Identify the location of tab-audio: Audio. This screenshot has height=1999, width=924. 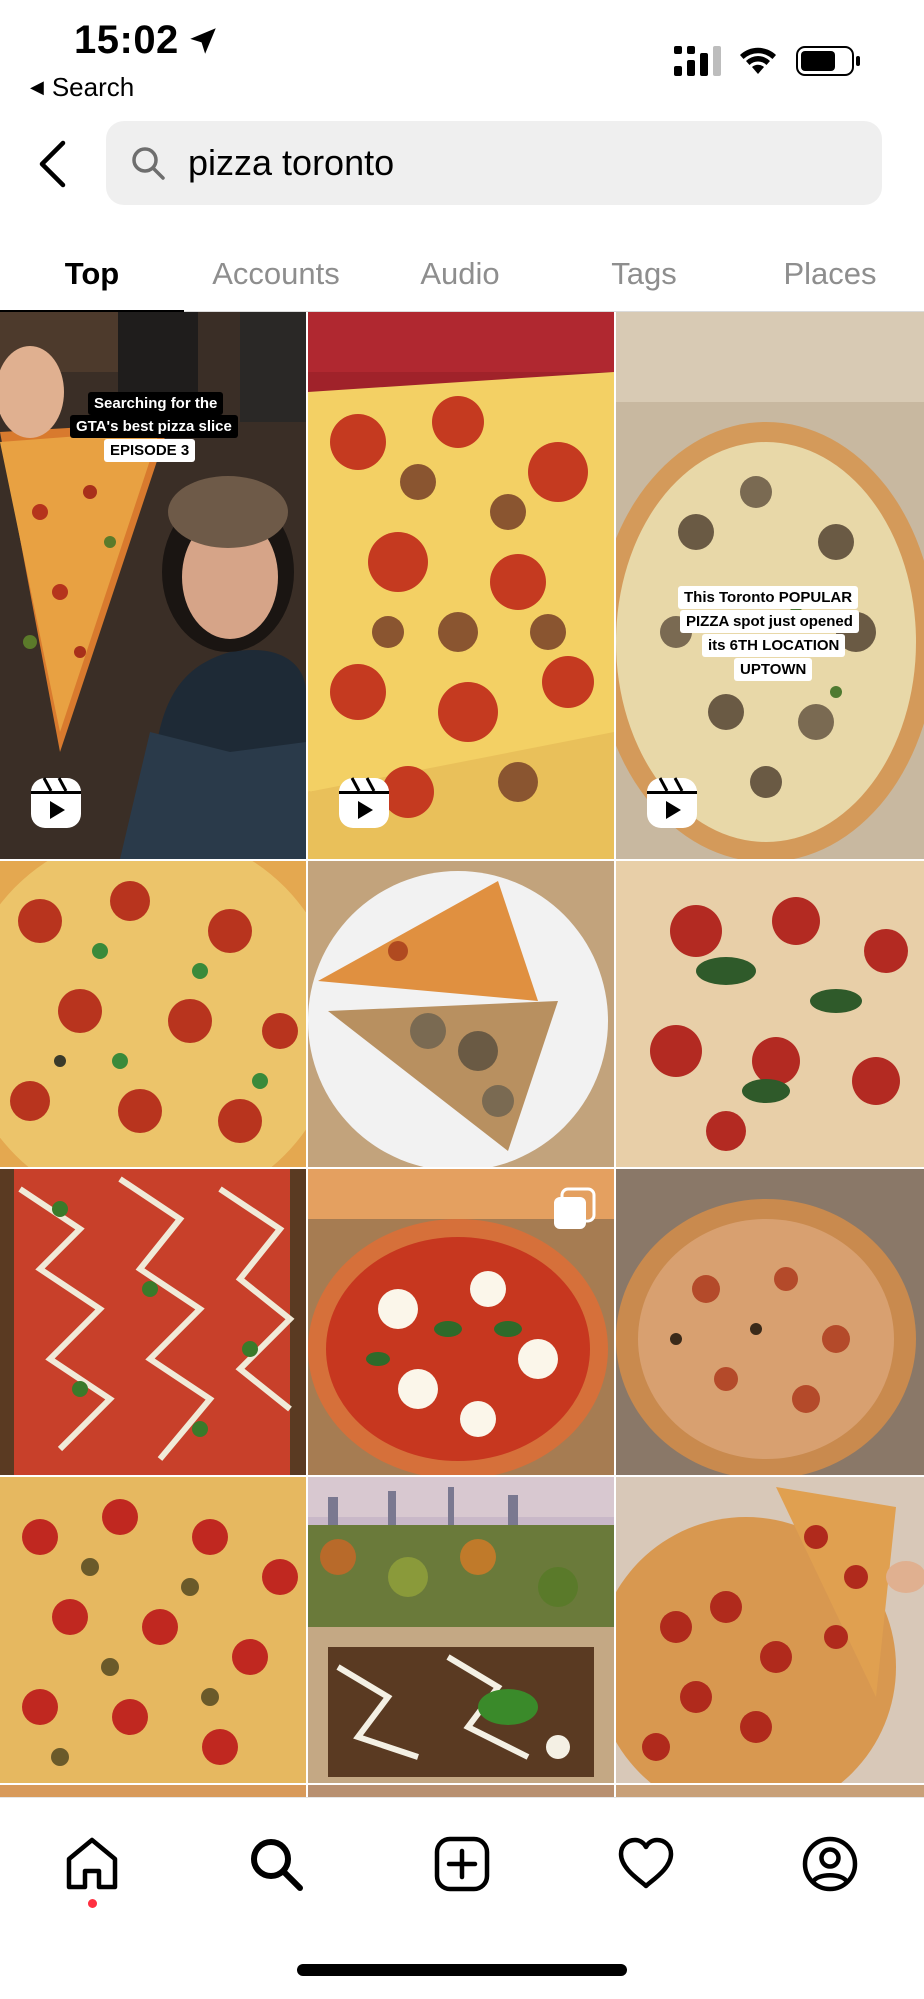
(460, 274).